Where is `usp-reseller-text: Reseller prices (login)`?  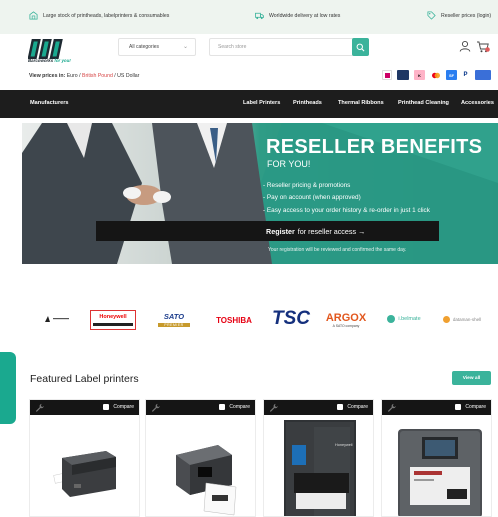 usp-reseller-text: Reseller prices (login) is located at coordinates (466, 16).